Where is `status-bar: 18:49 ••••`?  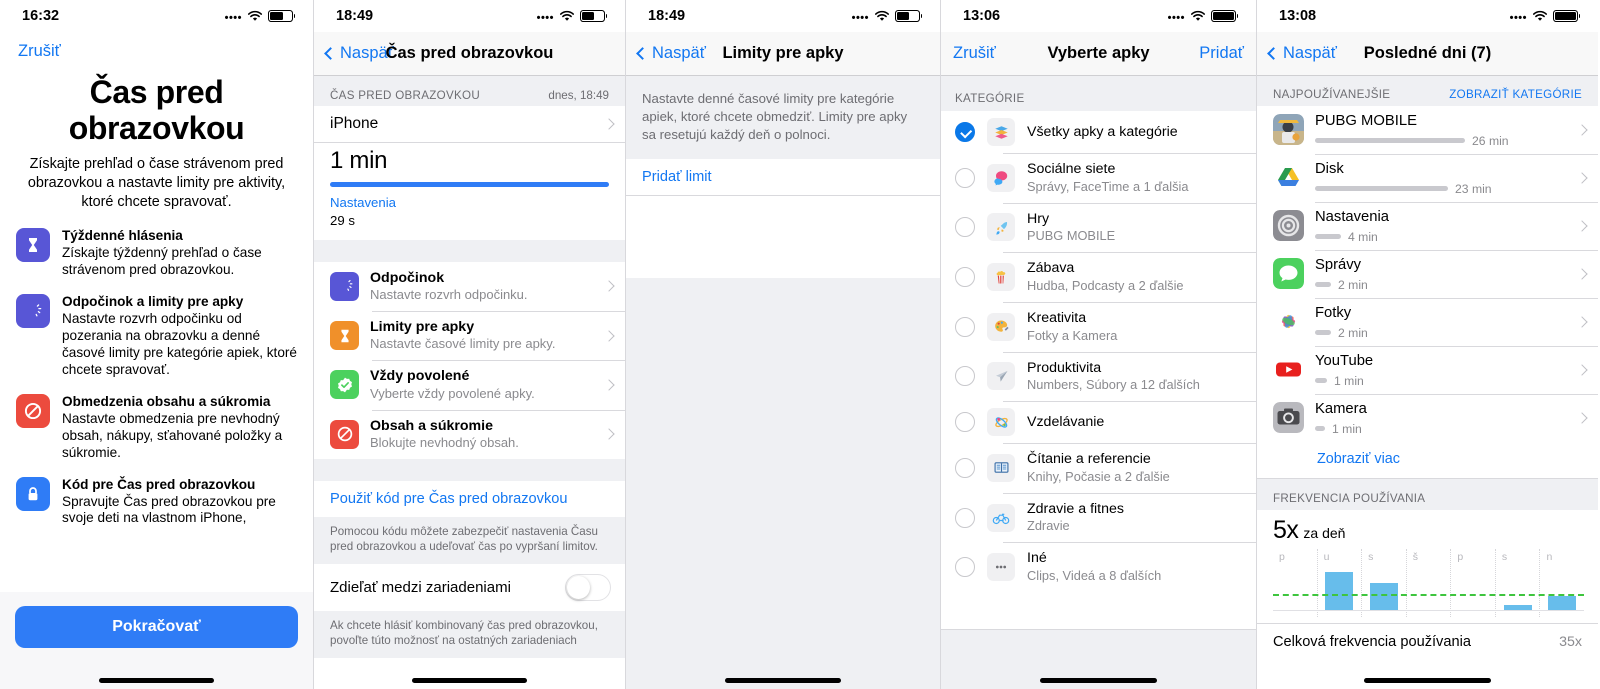 status-bar: 18:49 •••• is located at coordinates (783, 16).